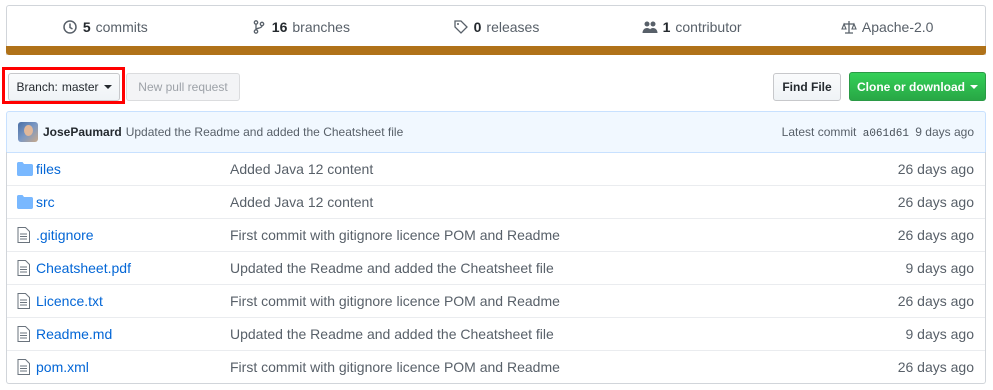  Describe the element at coordinates (911, 86) in the screenshot. I see `clone-download-label: Clone or download` at that location.